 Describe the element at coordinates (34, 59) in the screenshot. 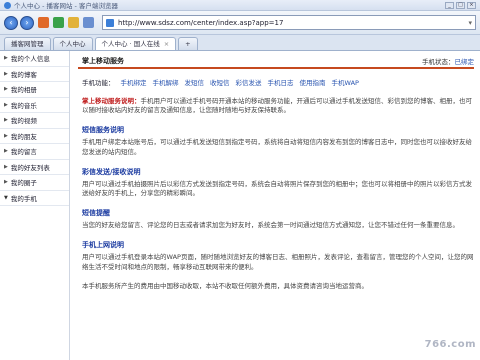

I see `sidebar-item: ▶ 我的个人信息` at that location.